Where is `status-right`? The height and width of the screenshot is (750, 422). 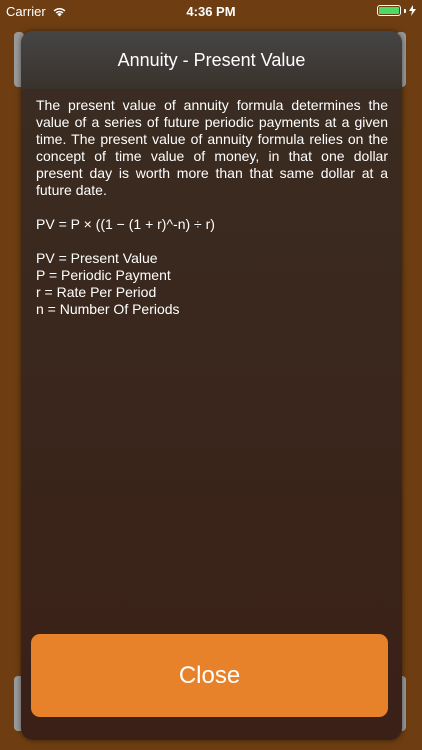
status-right is located at coordinates (396, 10).